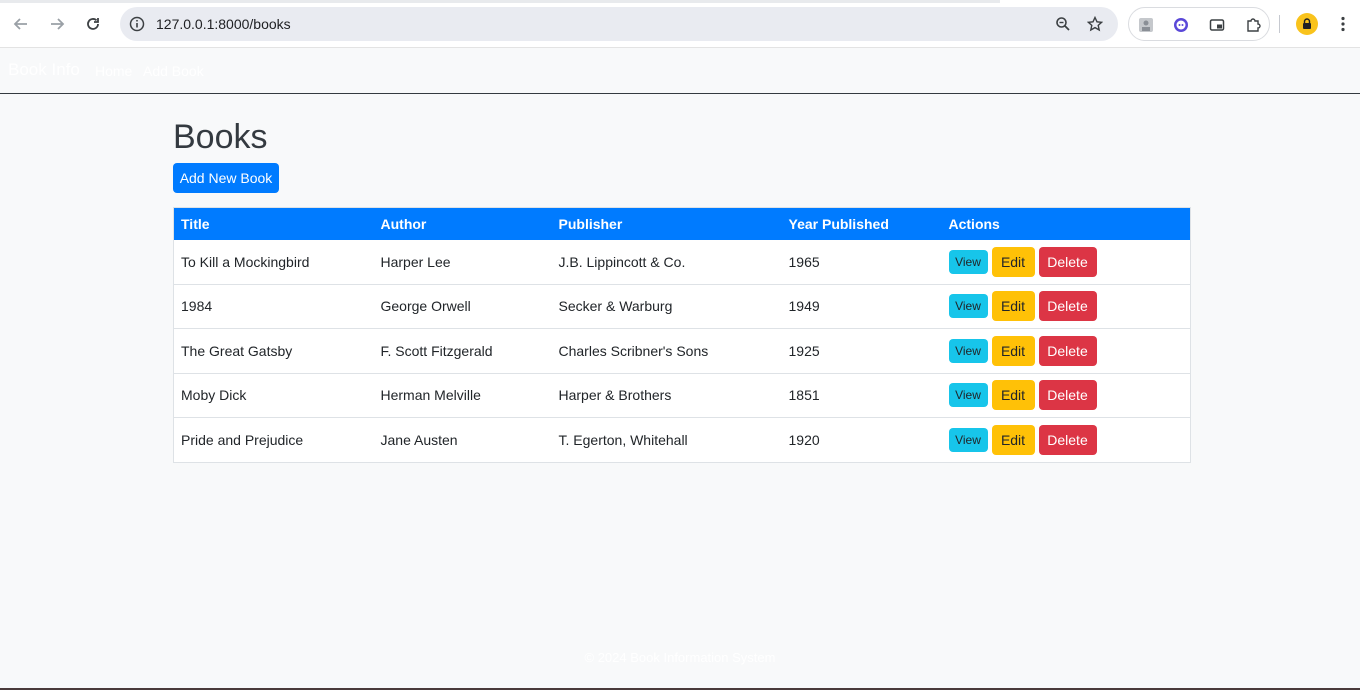 Image resolution: width=1360 pixels, height=690 pixels. Describe the element at coordinates (195, 223) in the screenshot. I see `column-header-title: Title` at that location.